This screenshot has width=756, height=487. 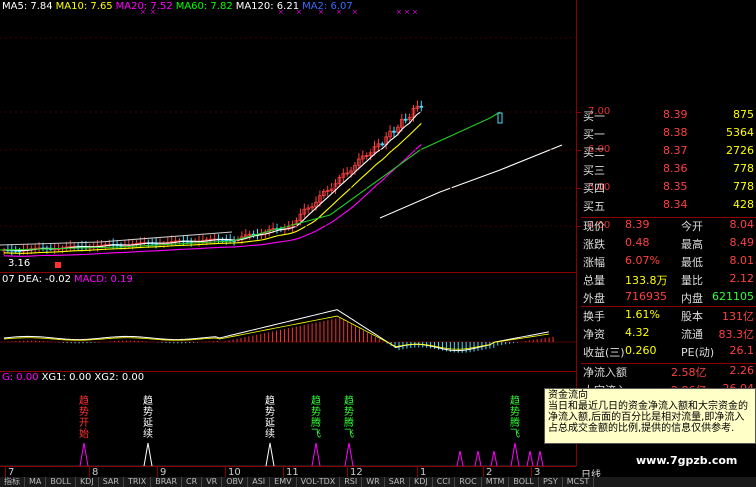 I want to click on signal-char: 腾, so click(x=349, y=423).